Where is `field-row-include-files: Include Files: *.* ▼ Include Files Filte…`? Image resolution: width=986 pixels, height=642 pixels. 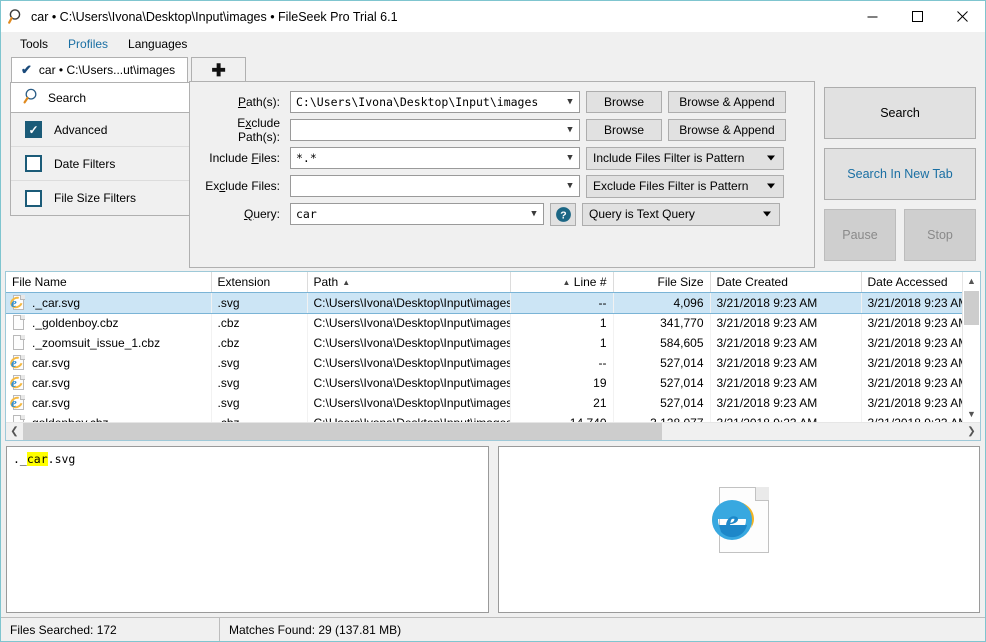
field-row-include-files: Include Files: *.* ▼ Include Files Filte… is located at coordinates (500, 158).